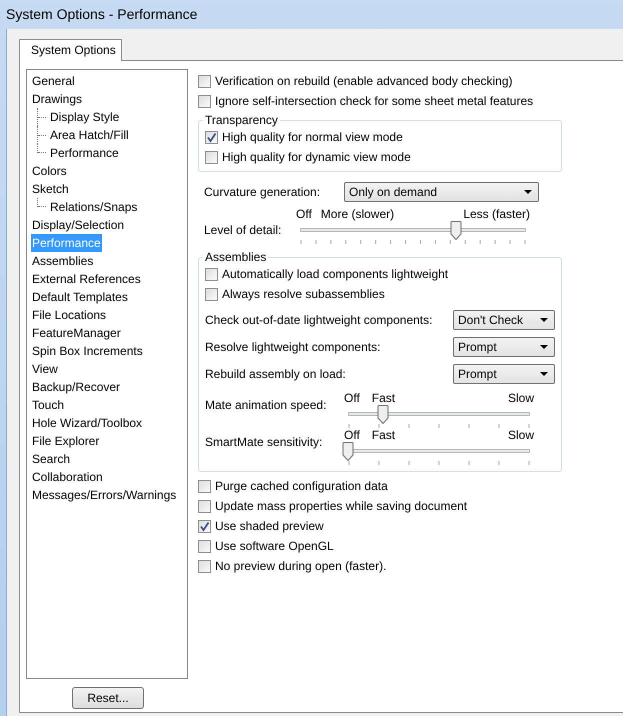 The width and height of the screenshot is (623, 716). I want to click on field-label: Curvature generation:, so click(263, 192).